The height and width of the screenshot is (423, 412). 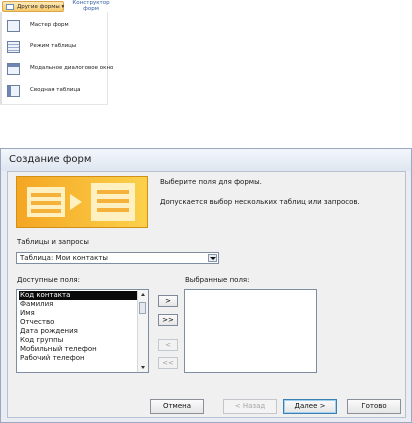 What do you see at coordinates (49, 25) in the screenshot?
I see `menu-item-label: Мастер форм` at bounding box center [49, 25].